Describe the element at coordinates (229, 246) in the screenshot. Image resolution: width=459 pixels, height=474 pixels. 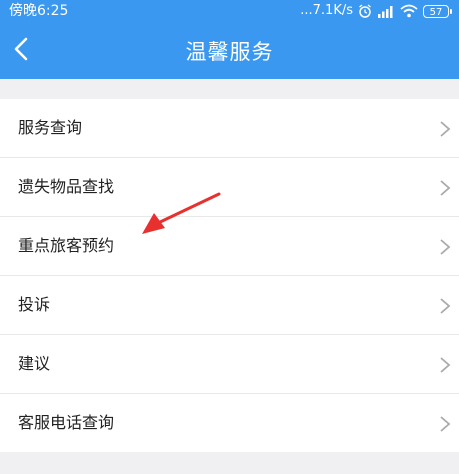
I see `menu-item-priority-passenger: 重点旅客预约` at that location.